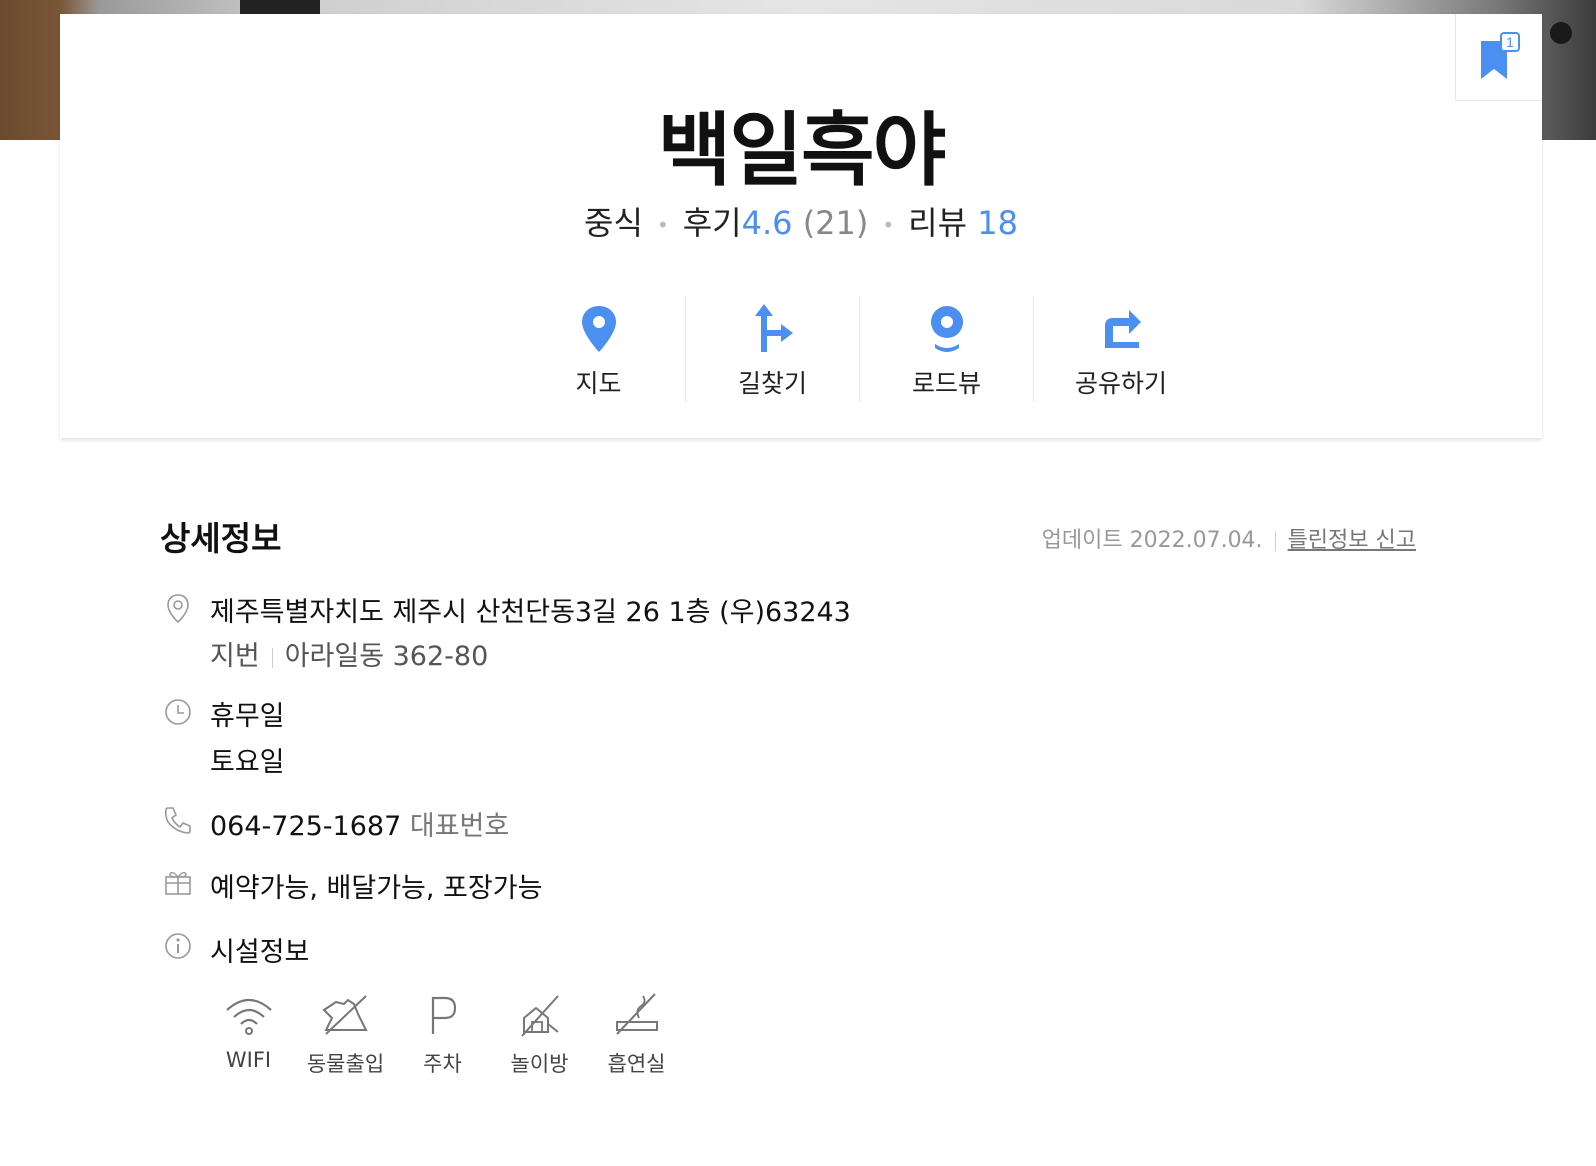 The image size is (1596, 1166). I want to click on photo-fragment, so click(280, 7).